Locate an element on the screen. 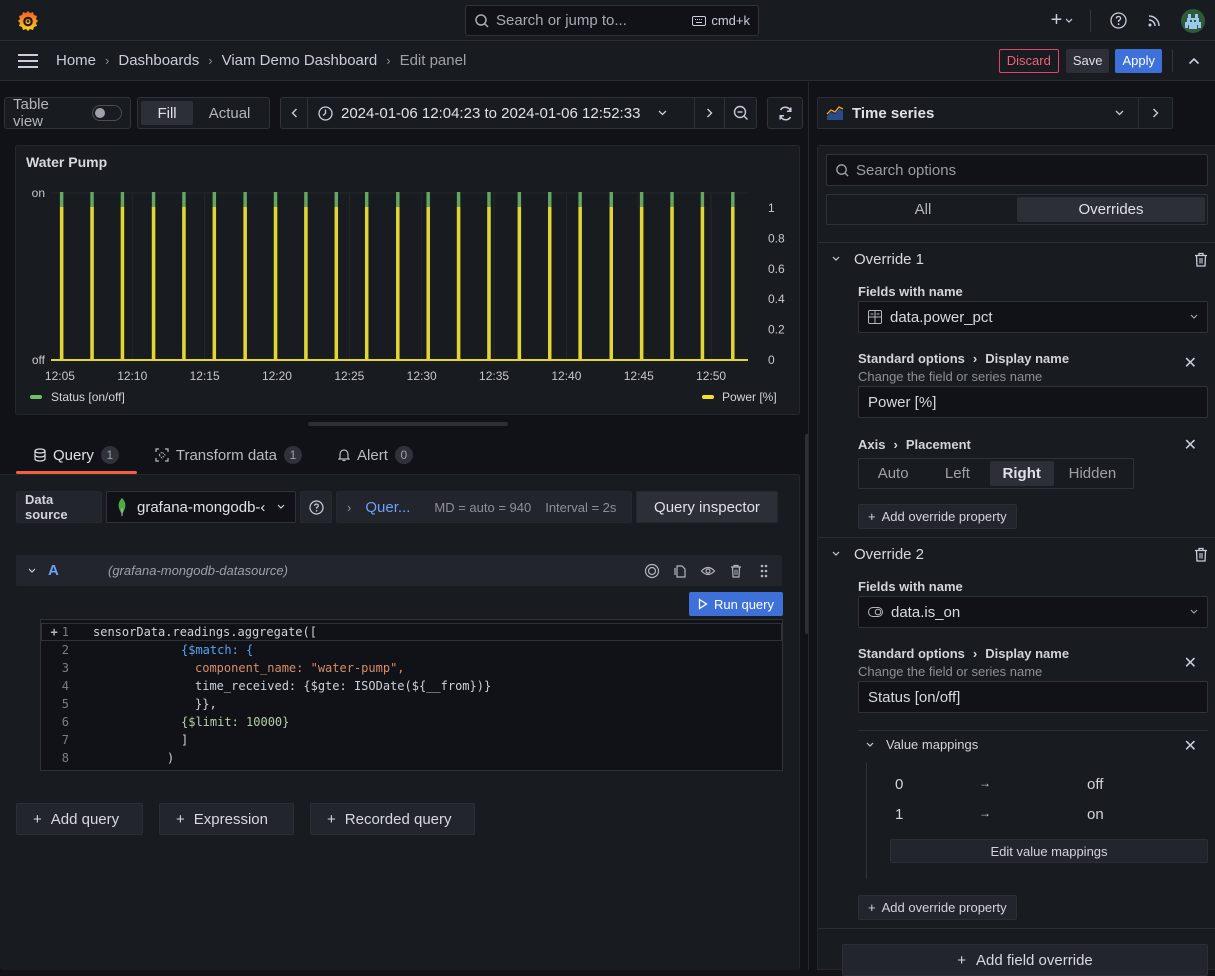 The height and width of the screenshot is (976, 1215). x-tick-label: 12:30 is located at coordinates (422, 376).